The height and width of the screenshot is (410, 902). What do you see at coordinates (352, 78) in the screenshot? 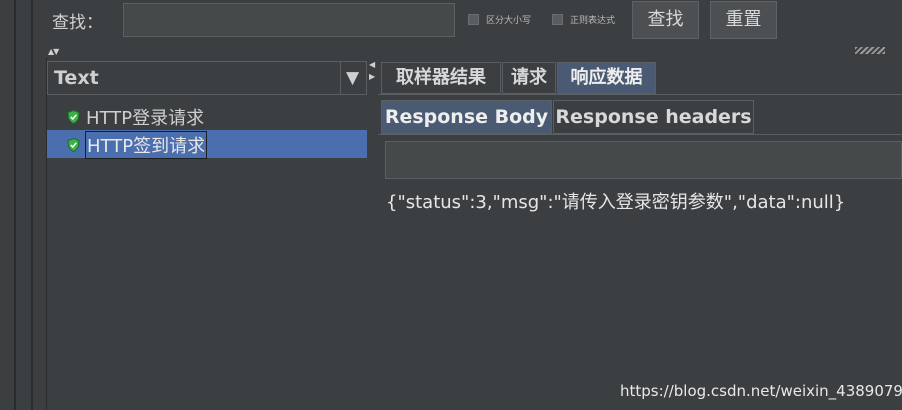
I see `chevron-down-icon: ▼` at bounding box center [352, 78].